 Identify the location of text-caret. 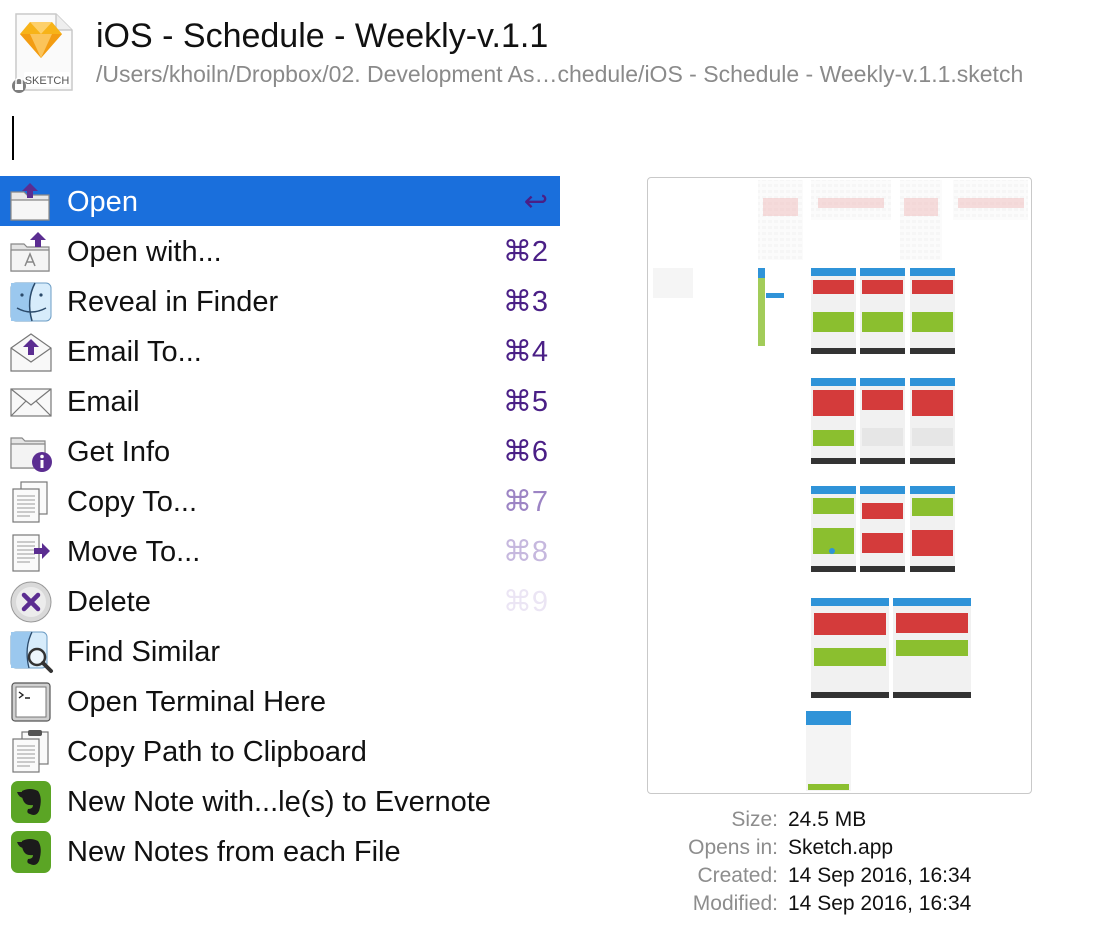
(13, 138).